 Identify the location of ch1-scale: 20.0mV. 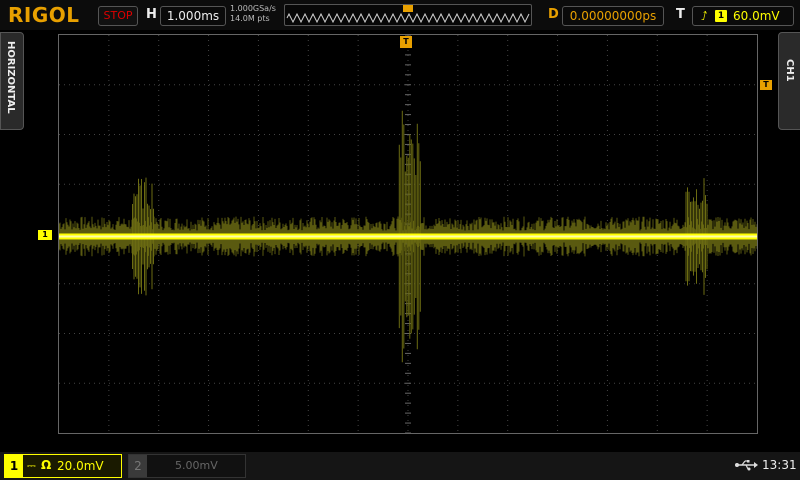
(80, 466).